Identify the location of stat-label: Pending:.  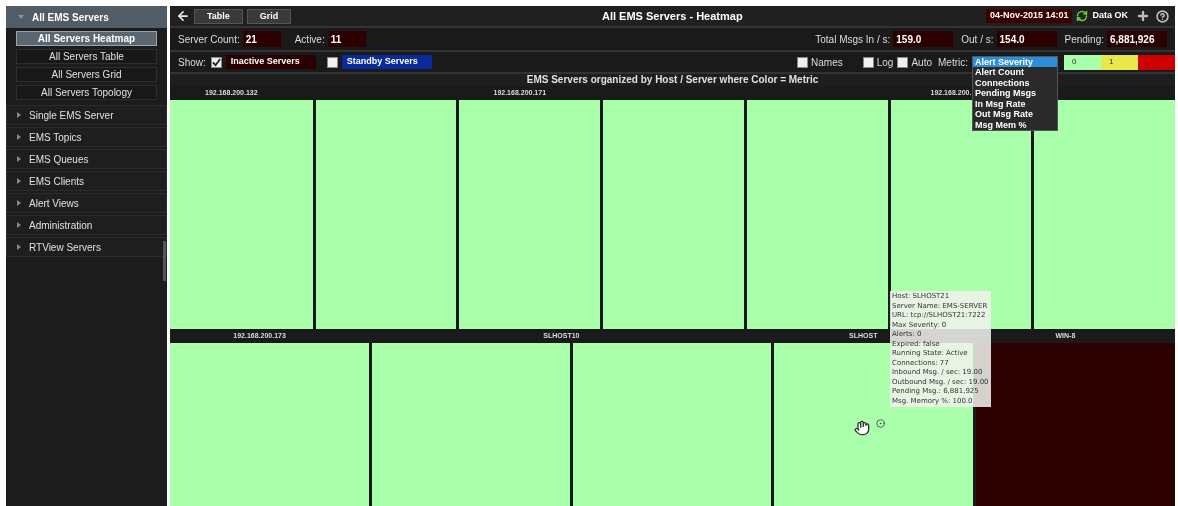
(1084, 39).